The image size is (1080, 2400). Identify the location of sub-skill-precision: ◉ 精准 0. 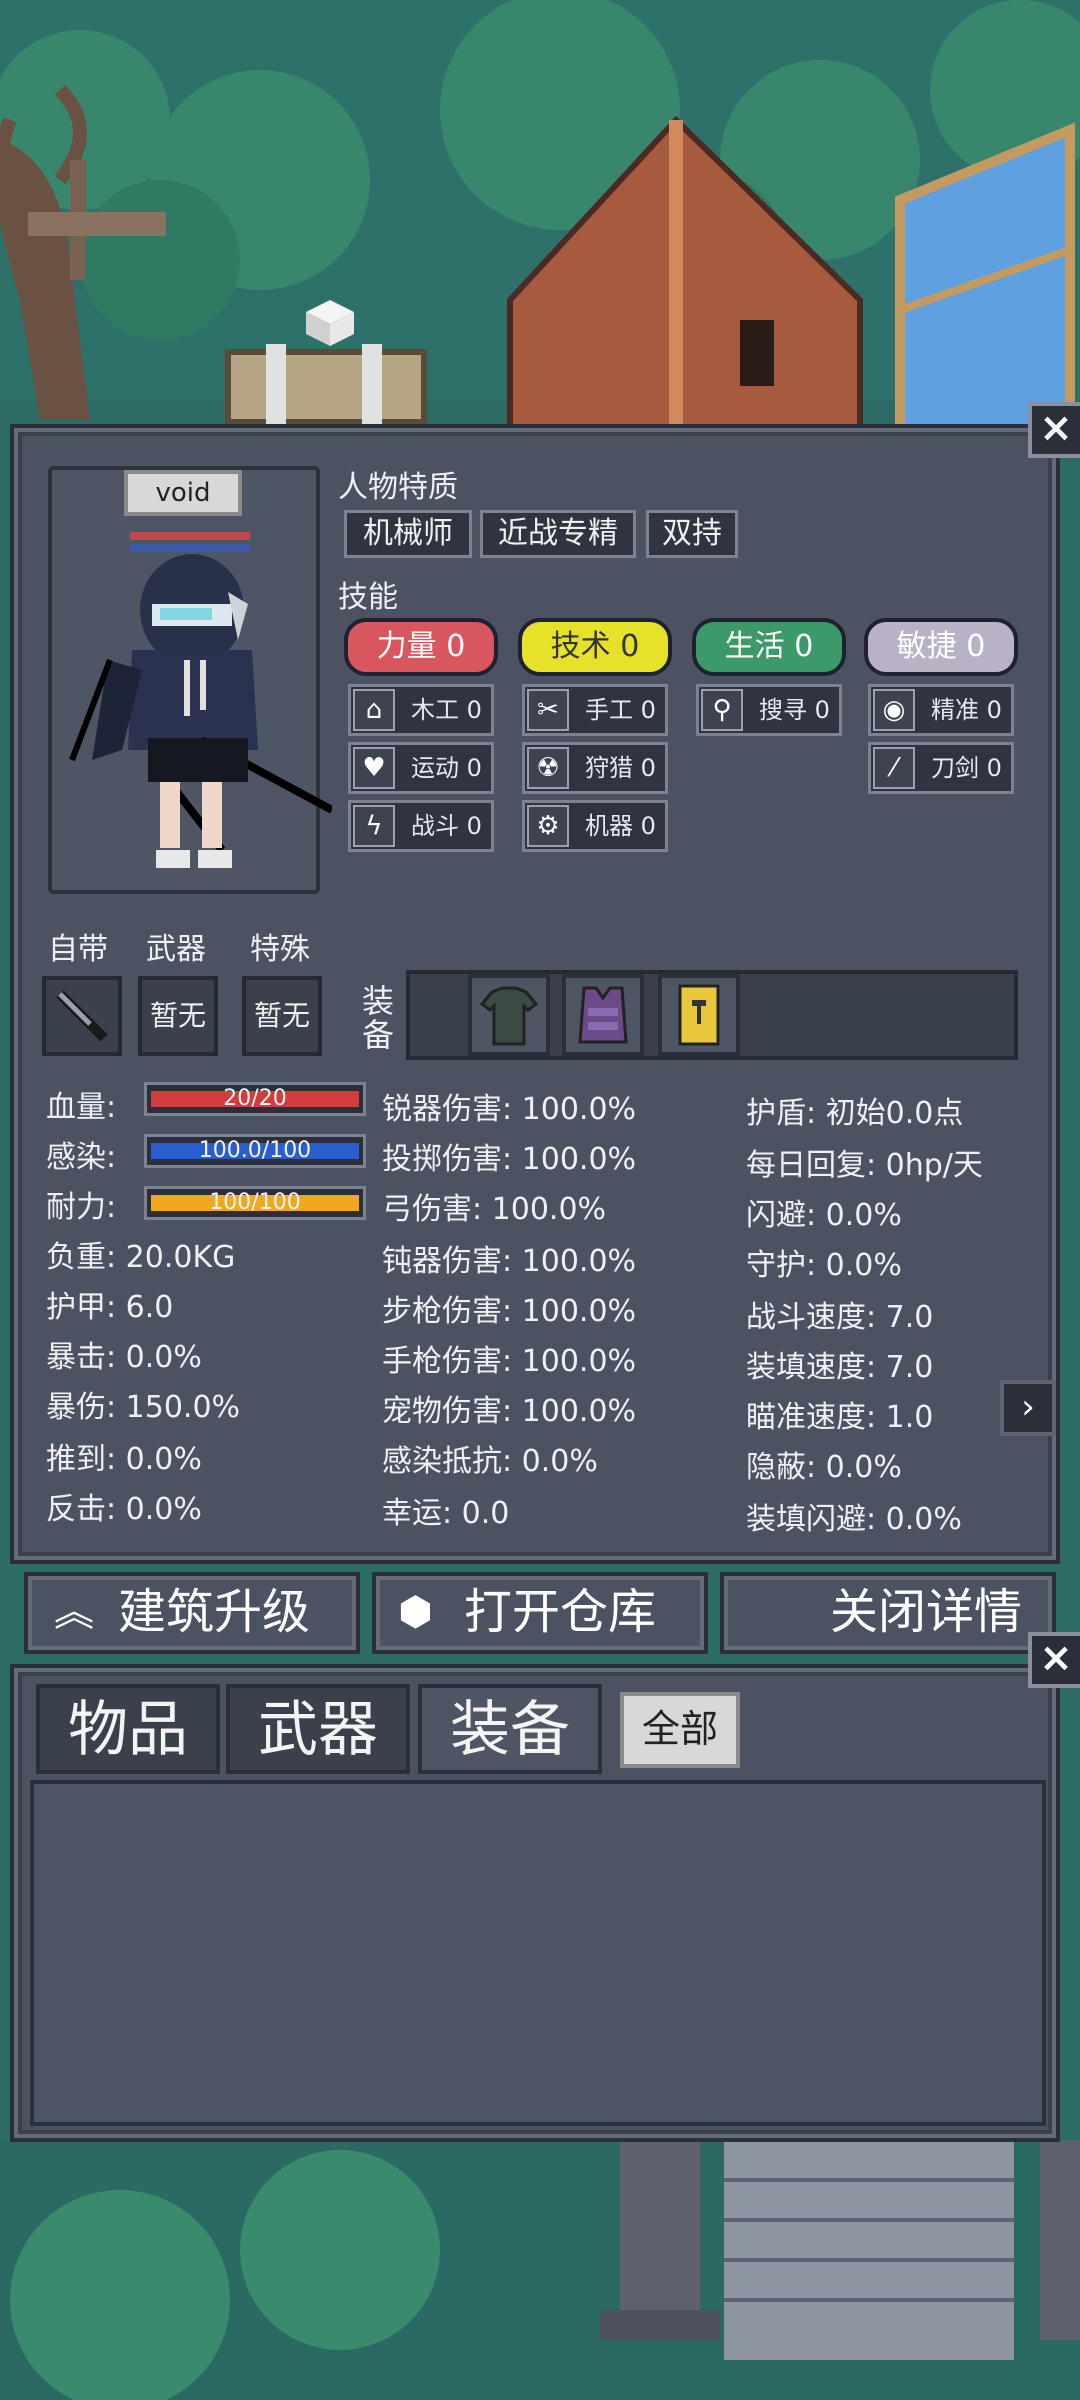
(941, 710).